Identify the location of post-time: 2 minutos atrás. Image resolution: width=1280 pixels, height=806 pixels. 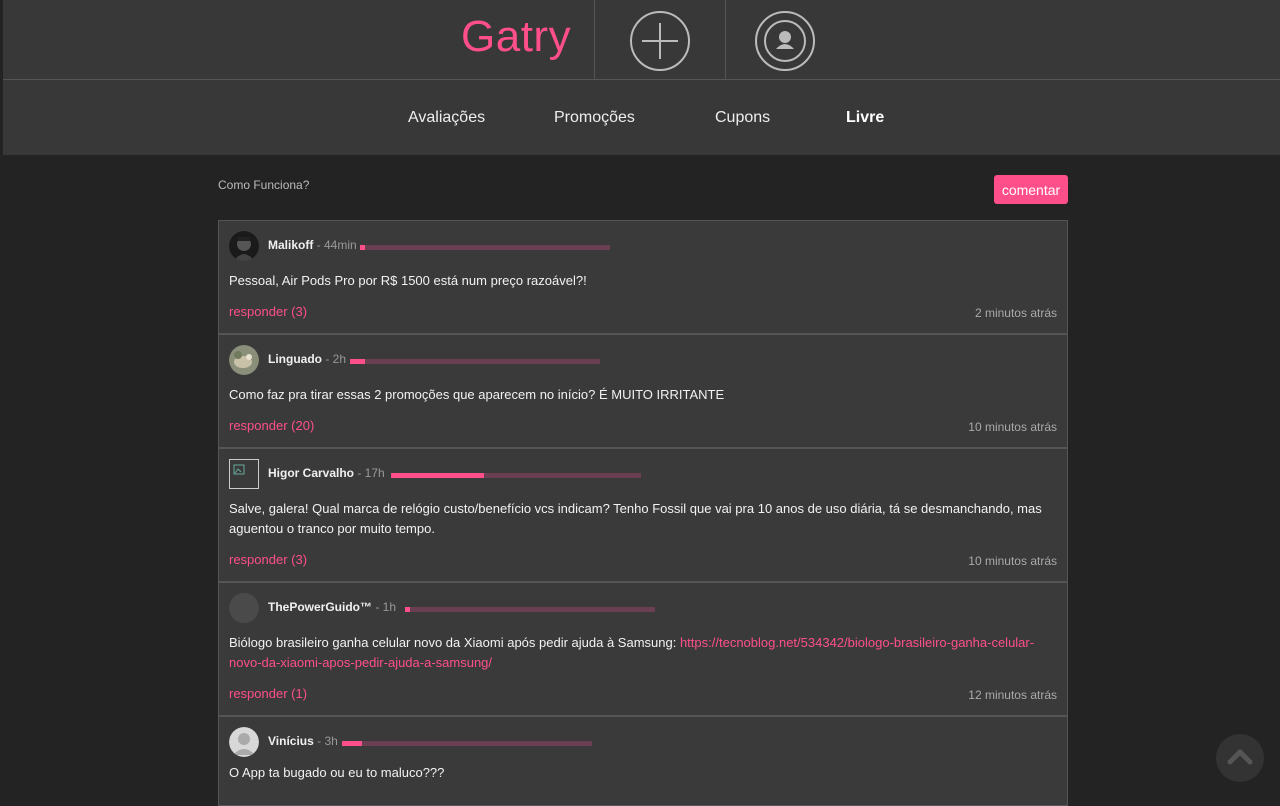
(1015, 313).